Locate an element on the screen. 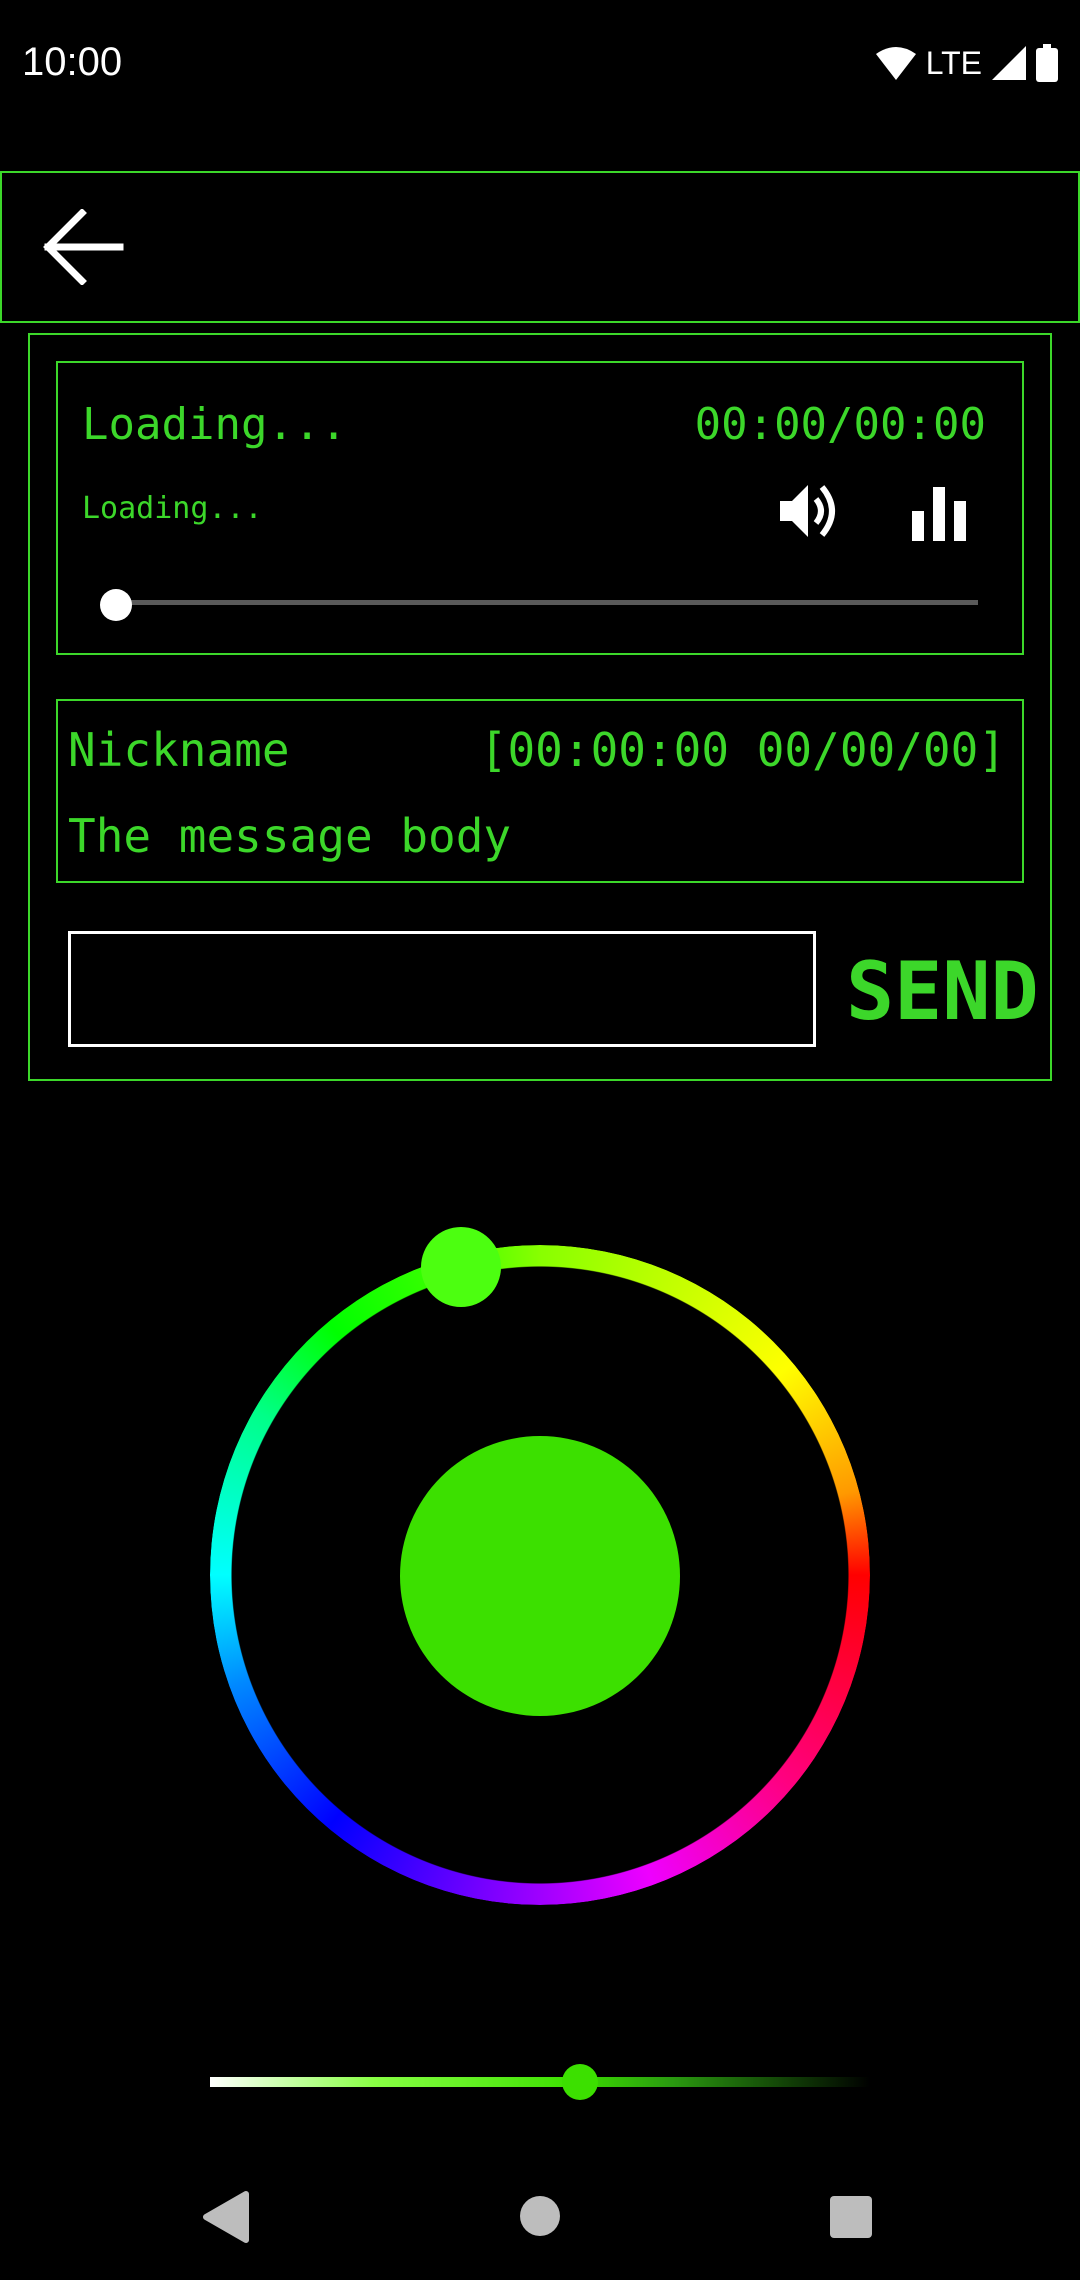  back-button is located at coordinates (84, 247).